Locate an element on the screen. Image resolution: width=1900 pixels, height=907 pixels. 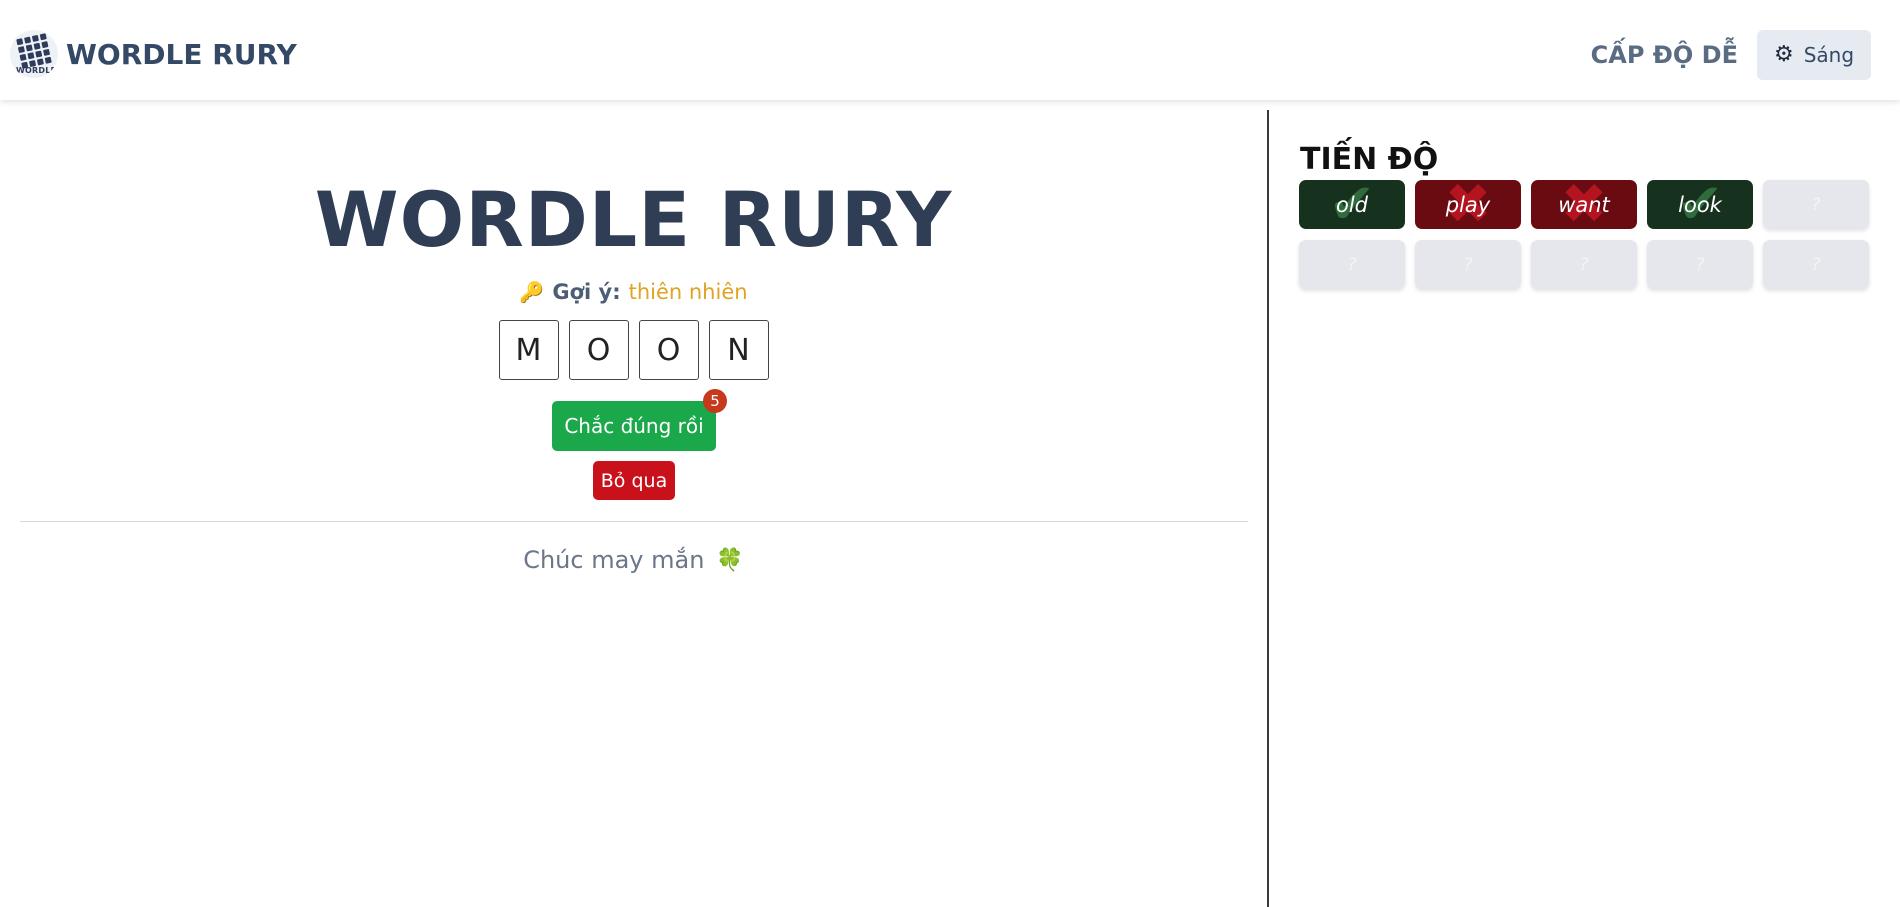
progress-tile-word: play is located at coordinates (1468, 204).